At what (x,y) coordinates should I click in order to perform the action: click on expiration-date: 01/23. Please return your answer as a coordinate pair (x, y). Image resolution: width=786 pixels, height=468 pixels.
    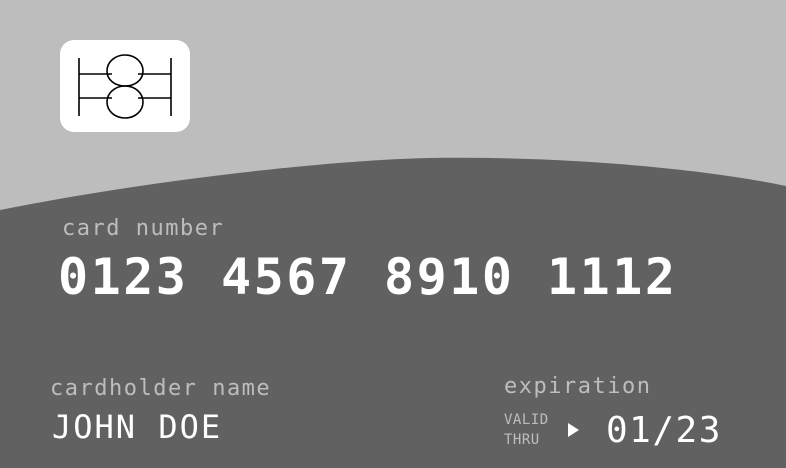
    Looking at the image, I should click on (664, 430).